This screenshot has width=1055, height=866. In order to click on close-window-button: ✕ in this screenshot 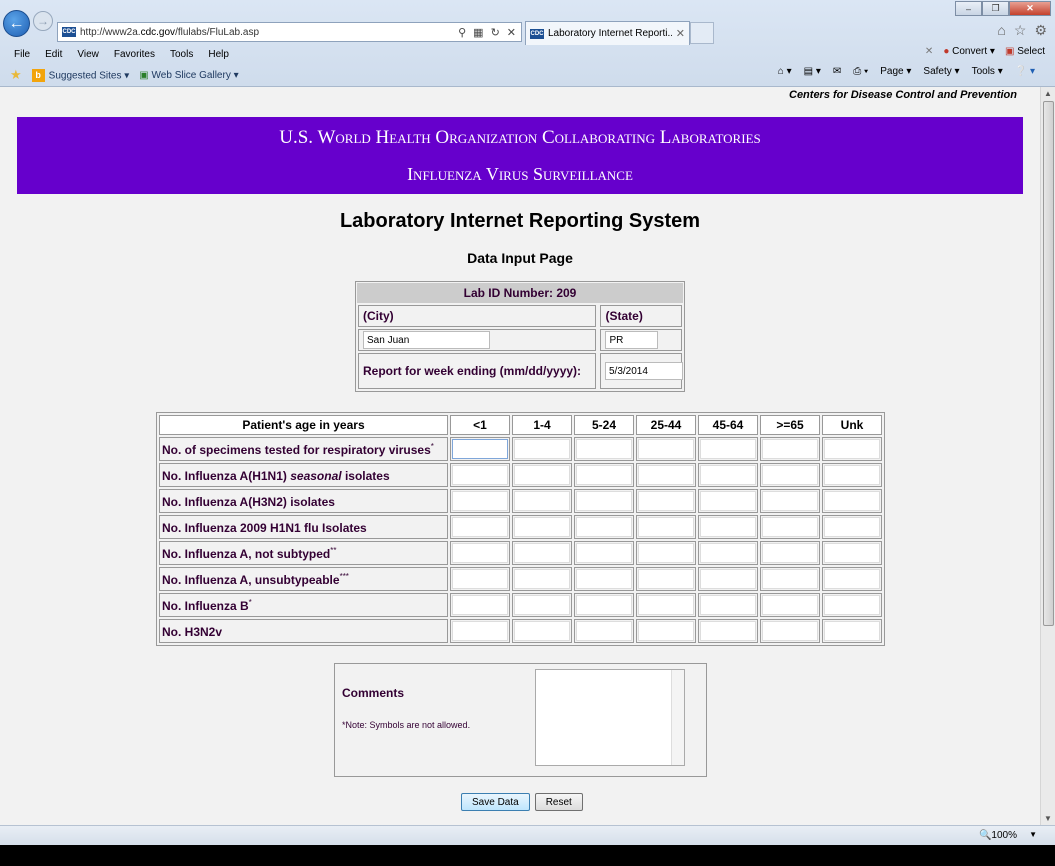, I will do `click(1030, 8)`.